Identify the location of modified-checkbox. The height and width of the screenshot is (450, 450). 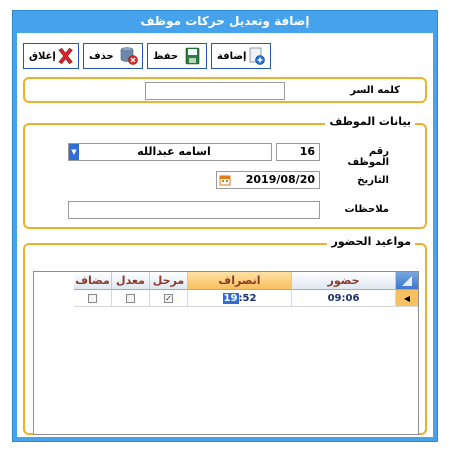
(130, 298).